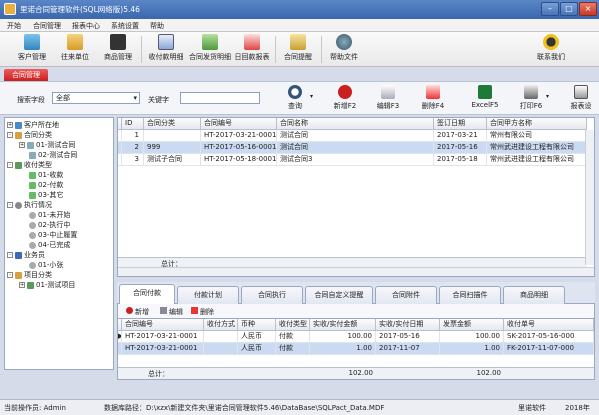  Describe the element at coordinates (47, 26) in the screenshot. I see `menu-contract: 合同管理` at that location.